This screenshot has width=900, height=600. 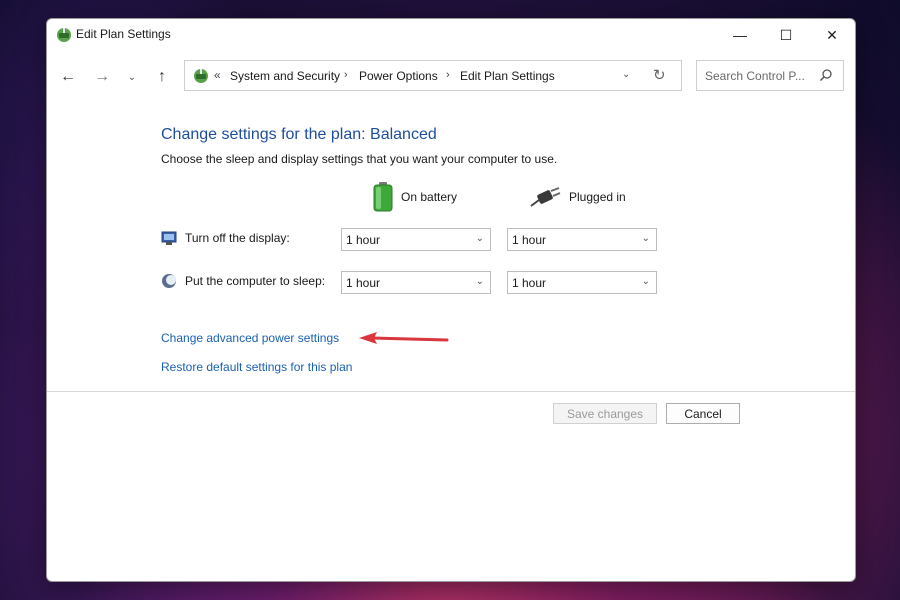 I want to click on display-battery-select: 1 hour ⌄, so click(x=416, y=239).